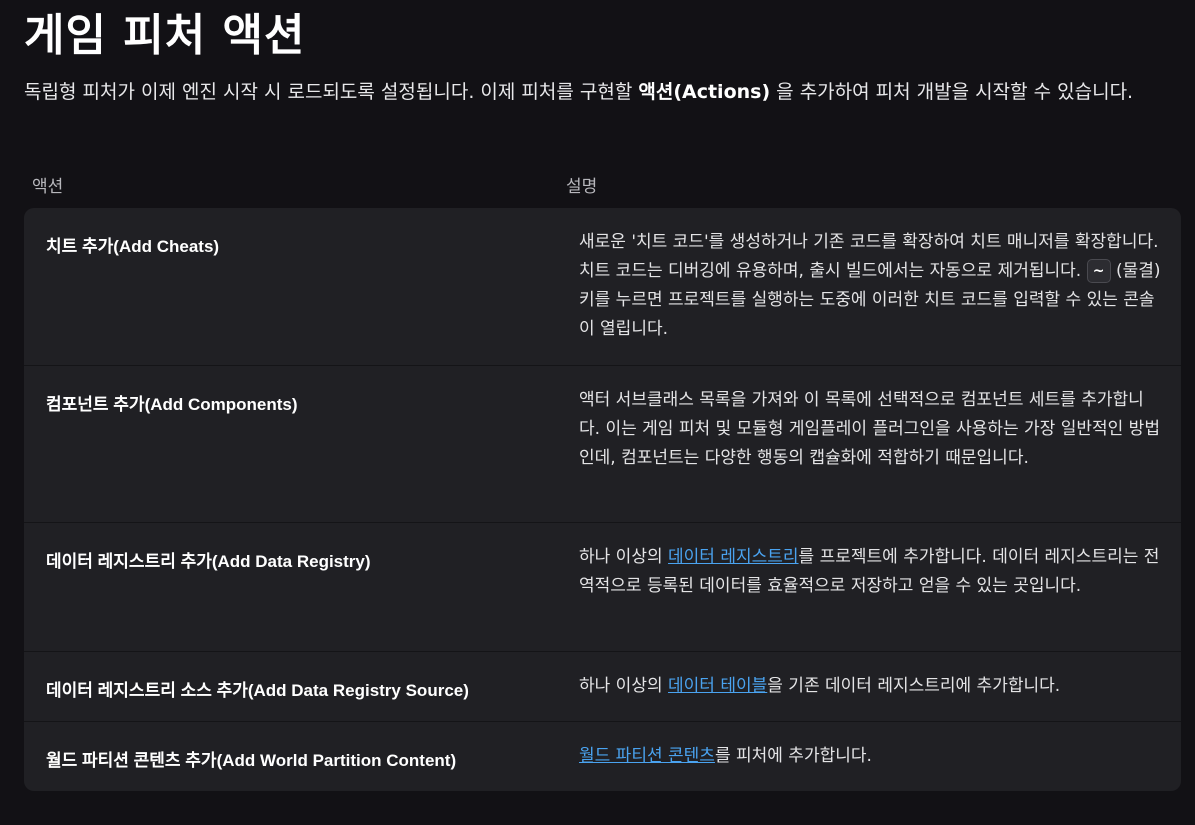 This screenshot has height=825, width=1195. I want to click on page-title: 게임 피처 액션, so click(165, 35).